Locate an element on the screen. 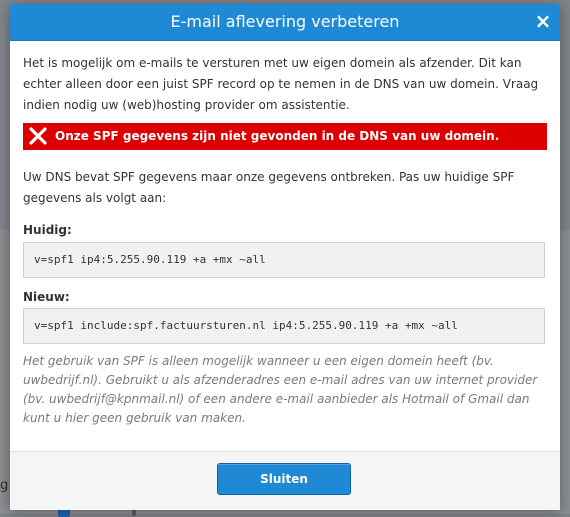 The image size is (570, 517). close-button: Sluiten is located at coordinates (284, 479).